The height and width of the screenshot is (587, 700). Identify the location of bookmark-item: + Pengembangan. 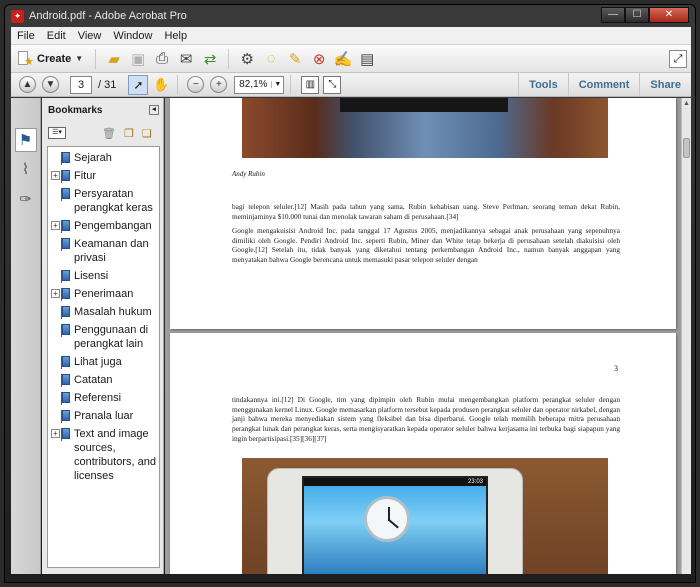
(103, 226).